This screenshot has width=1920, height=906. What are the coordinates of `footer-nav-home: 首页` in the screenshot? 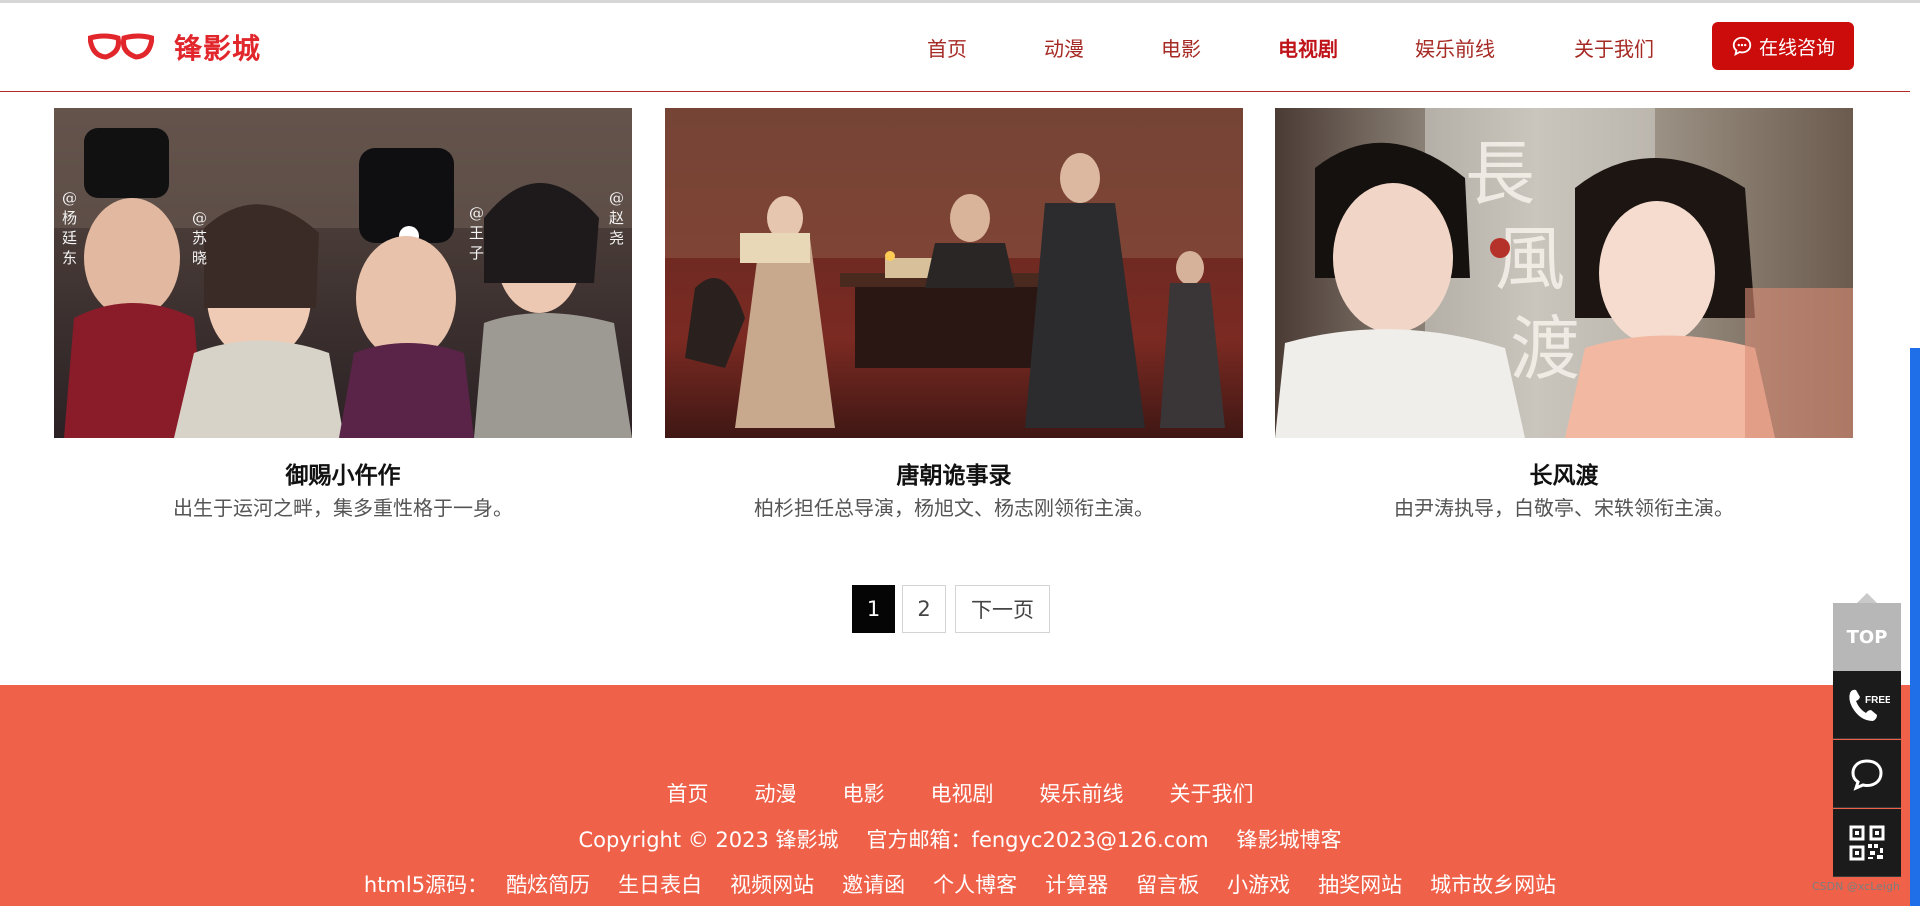 It's located at (688, 793).